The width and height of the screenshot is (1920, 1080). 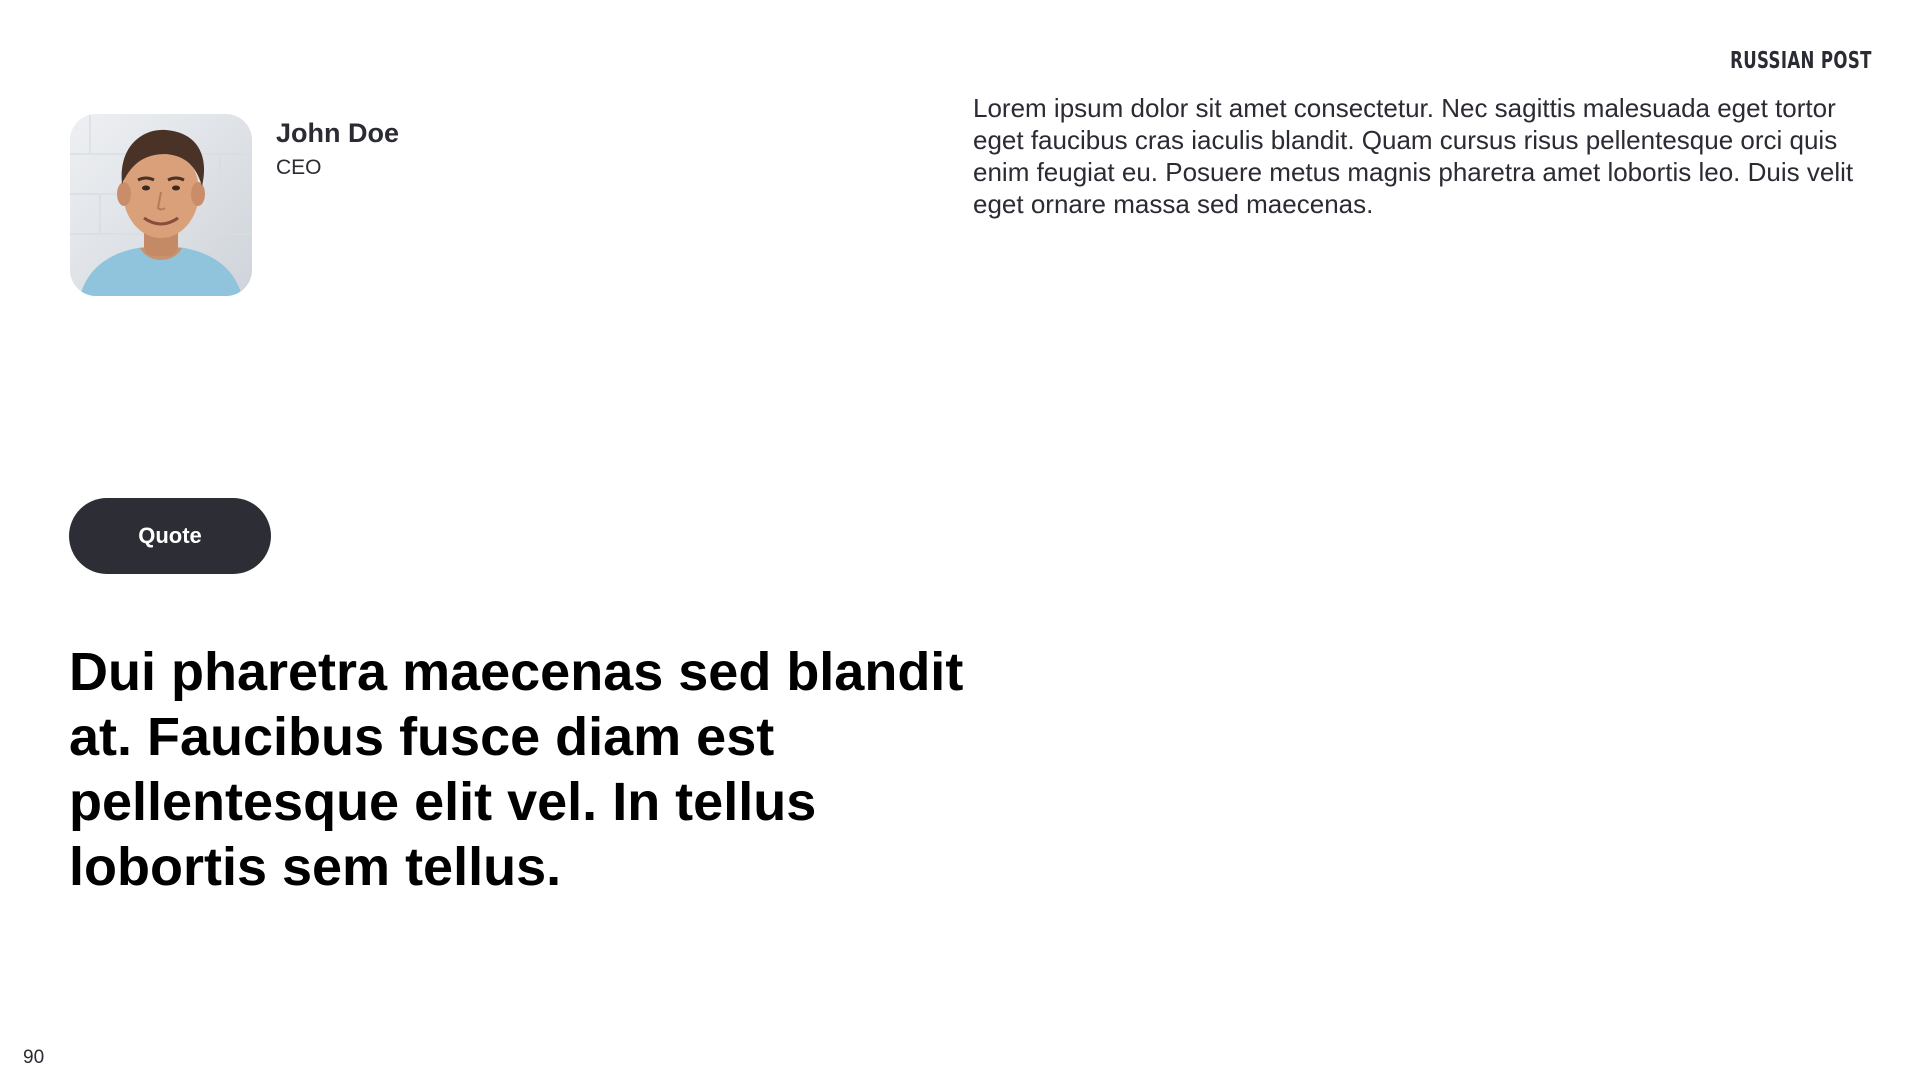 I want to click on avatar-photo, so click(x=161, y=205).